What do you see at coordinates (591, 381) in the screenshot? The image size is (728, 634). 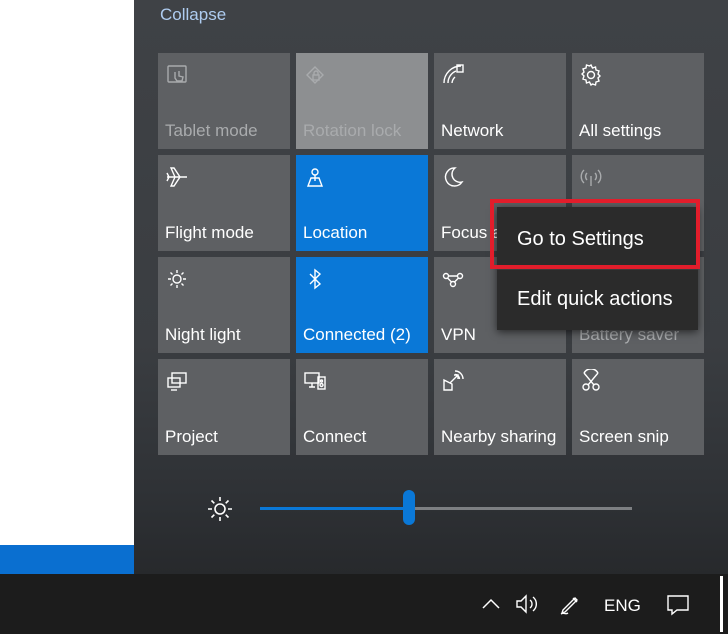 I see `screen-snip-icon` at bounding box center [591, 381].